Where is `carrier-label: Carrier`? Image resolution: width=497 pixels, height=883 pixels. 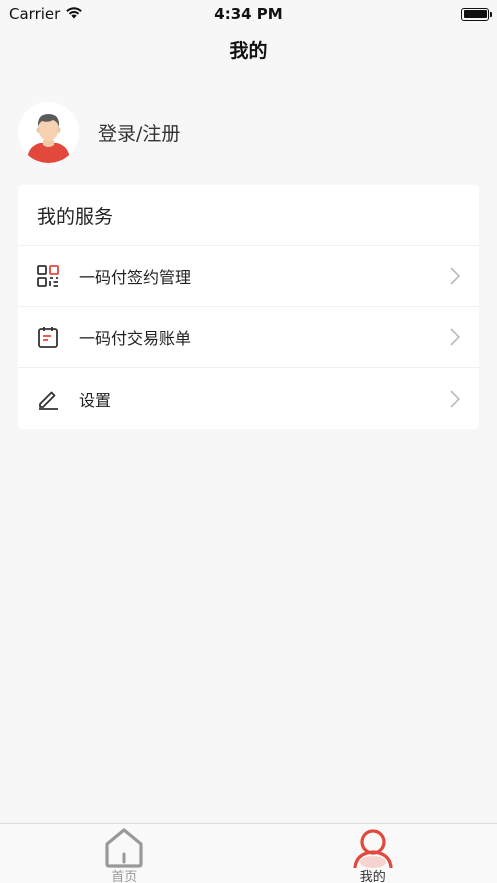
carrier-label: Carrier is located at coordinates (35, 14).